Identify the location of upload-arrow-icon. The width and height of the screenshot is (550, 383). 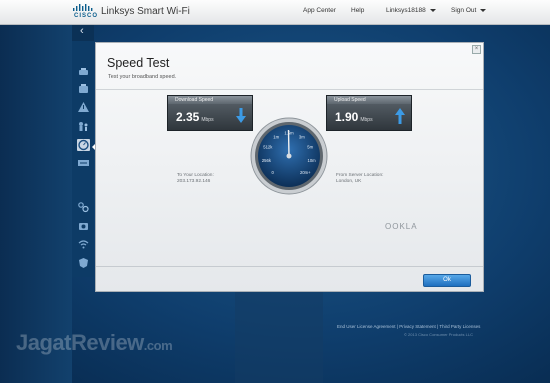
(400, 116).